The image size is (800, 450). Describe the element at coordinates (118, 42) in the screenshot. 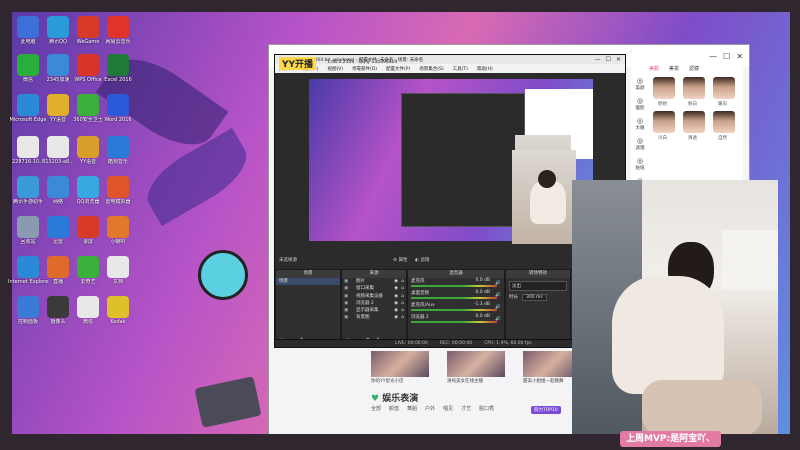

I see `desktop-icon-label: 网易云音乐` at that location.